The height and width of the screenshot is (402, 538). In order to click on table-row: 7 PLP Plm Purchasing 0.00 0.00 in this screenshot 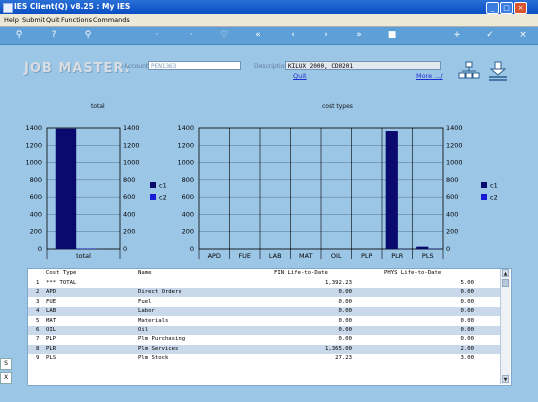, I will do `click(264, 339)`.